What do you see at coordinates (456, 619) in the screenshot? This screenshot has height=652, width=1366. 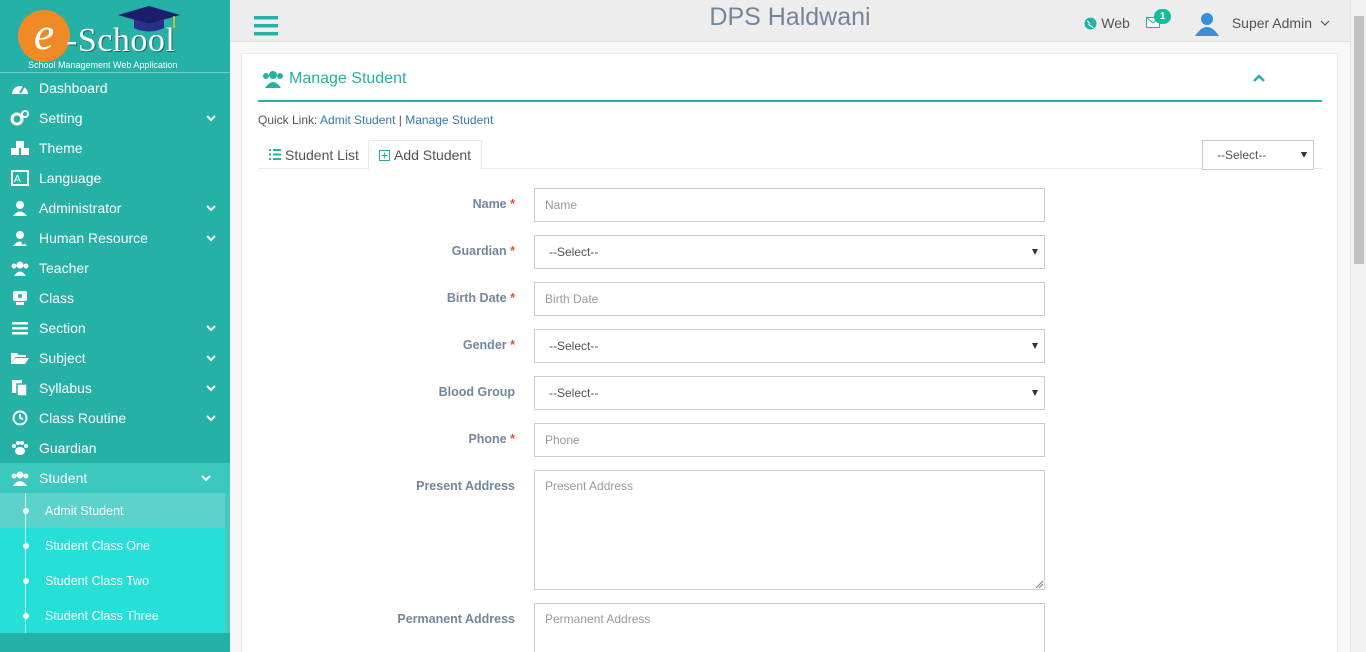 I see `permanent-address-label: Permanent Address` at bounding box center [456, 619].